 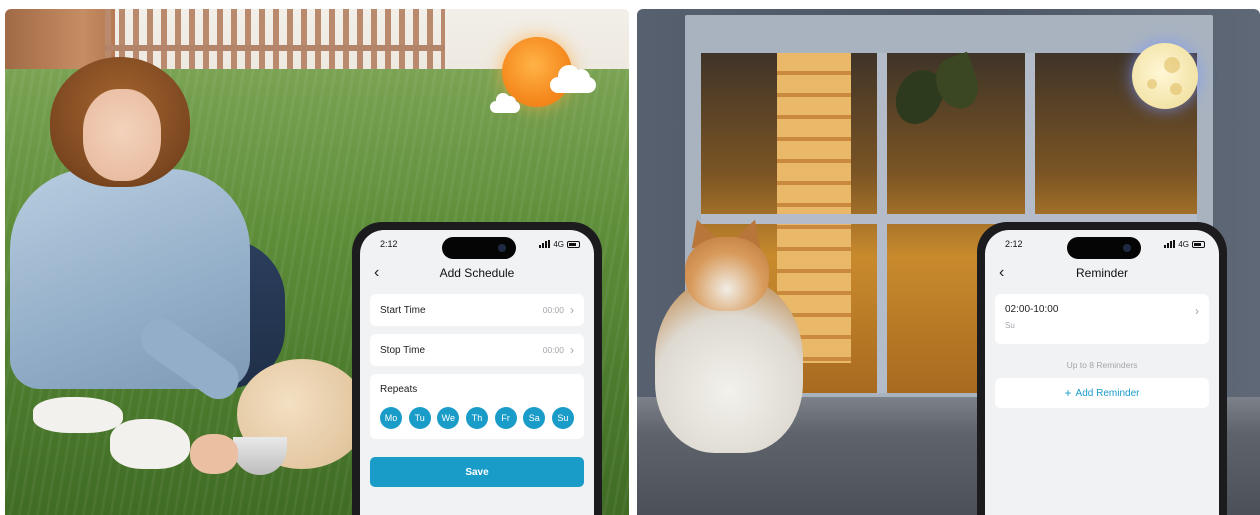 I want to click on add-reminder-button: + Add Reminder, so click(x=1102, y=393).